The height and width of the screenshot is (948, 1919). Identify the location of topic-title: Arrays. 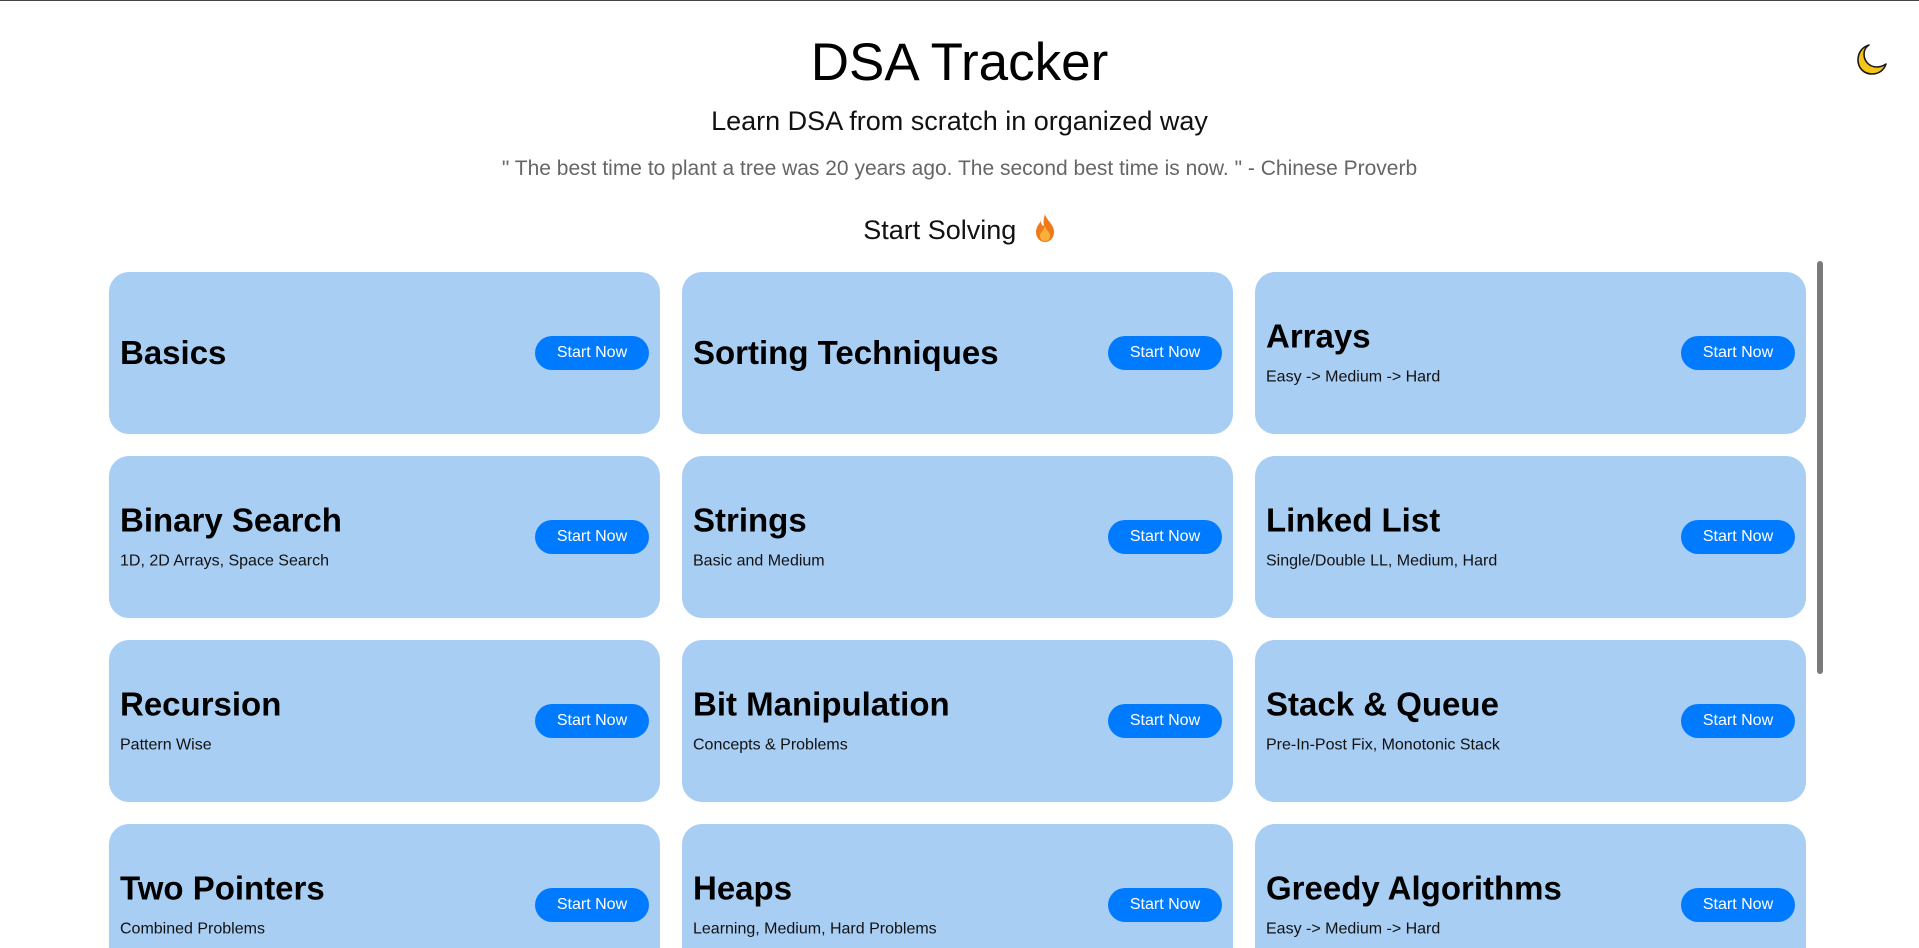
(1318, 336).